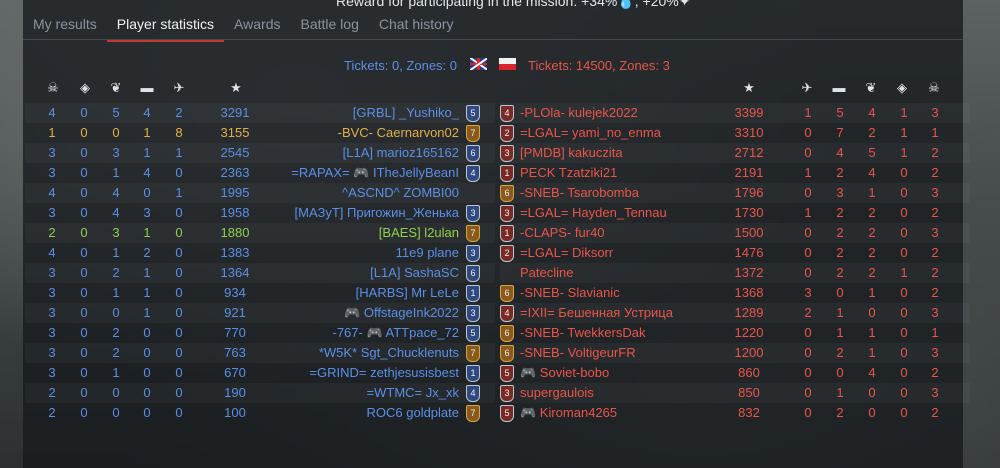 This screenshot has width=1000, height=468. Describe the element at coordinates (413, 393) in the screenshot. I see `player-name: =WTMC= Jx_xk` at that location.